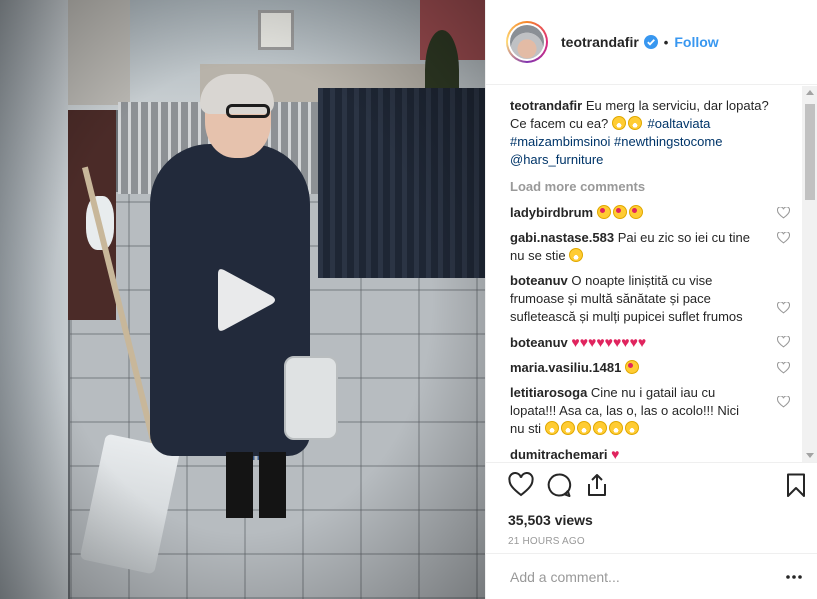 This screenshot has height=599, width=817. I want to click on scrollbar-thumb, so click(810, 152).